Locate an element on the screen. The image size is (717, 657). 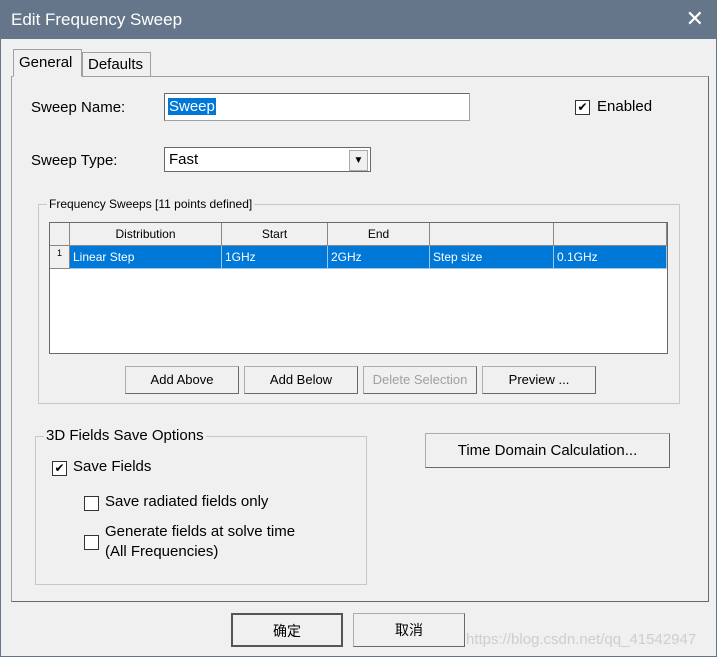
tab-general: General is located at coordinates (47, 63).